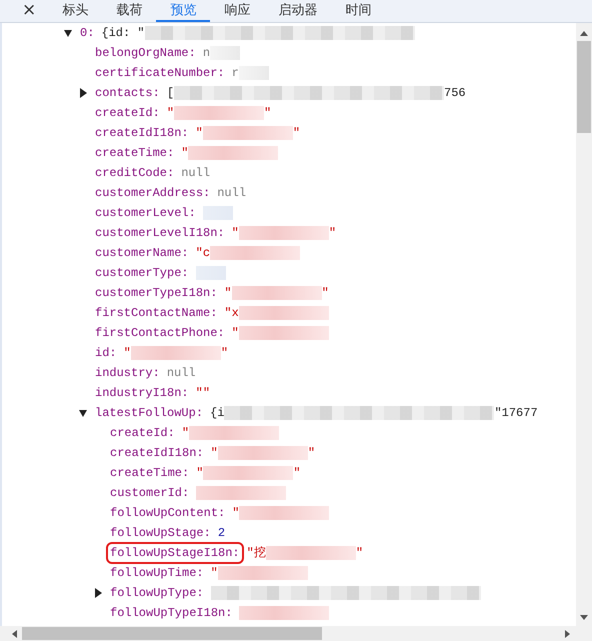 The image size is (592, 641). I want to click on property-key: customerId:, so click(150, 493).